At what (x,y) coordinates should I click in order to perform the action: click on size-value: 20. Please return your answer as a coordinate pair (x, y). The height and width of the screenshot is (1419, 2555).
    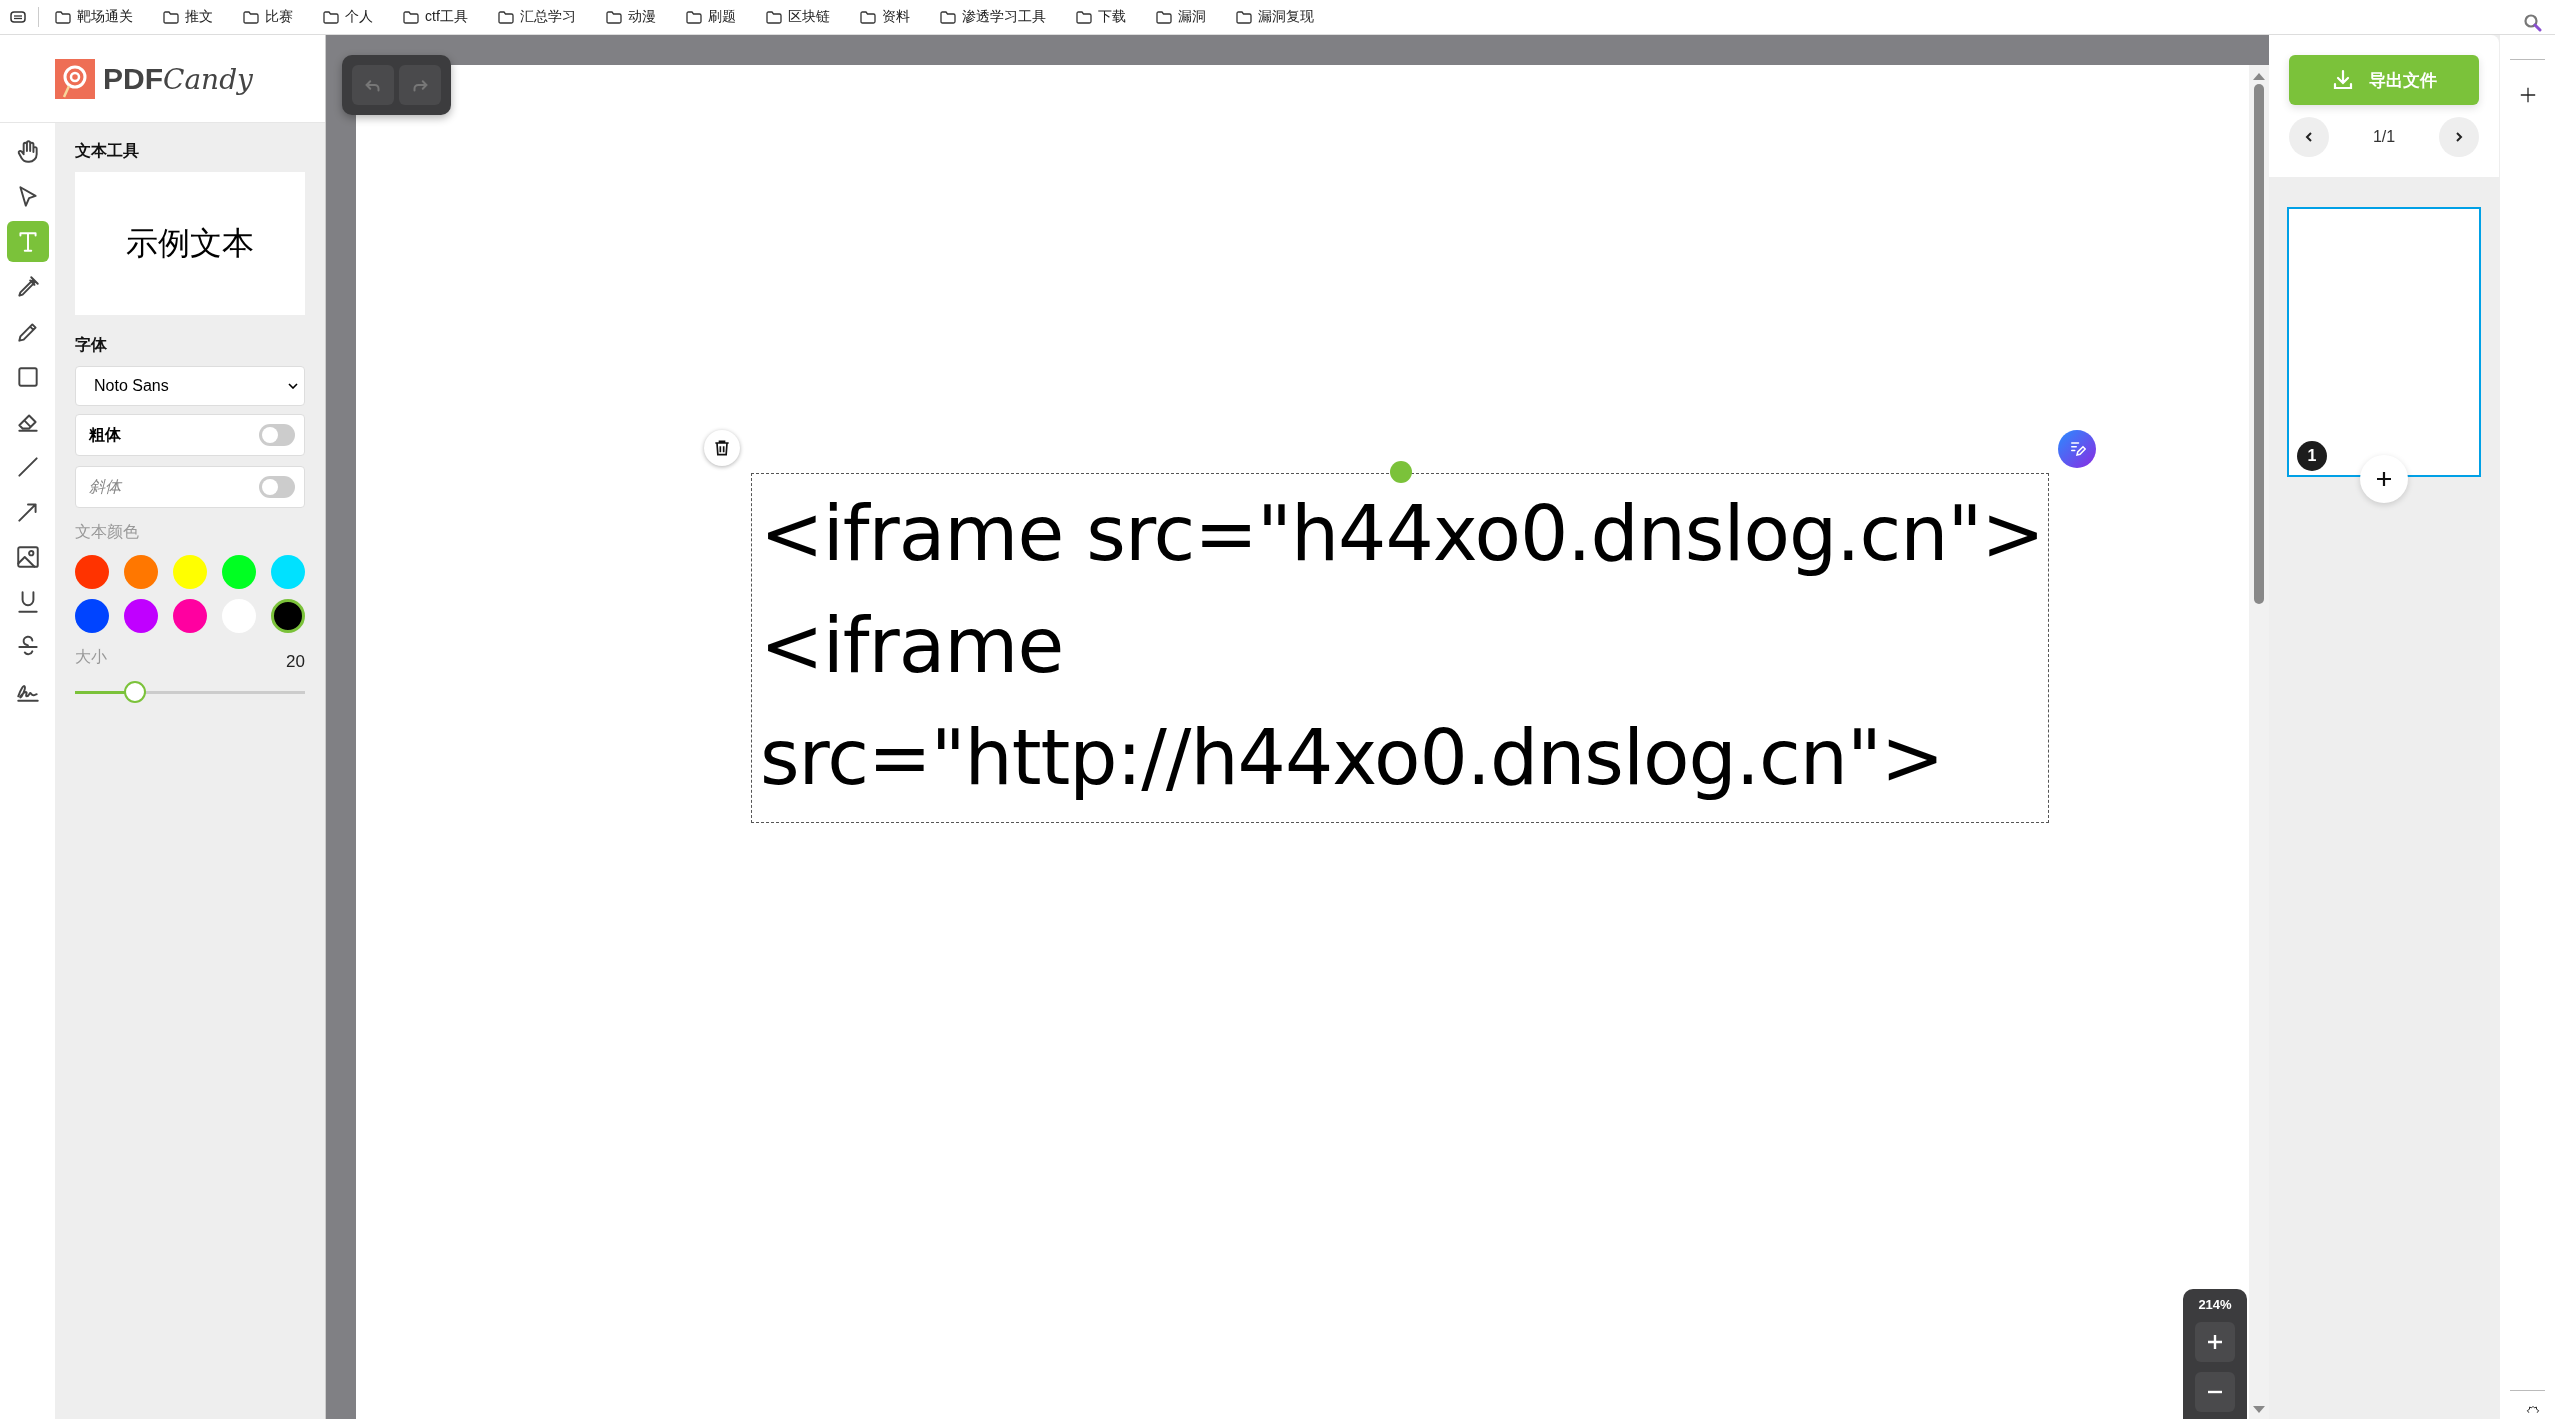
    Looking at the image, I should click on (295, 661).